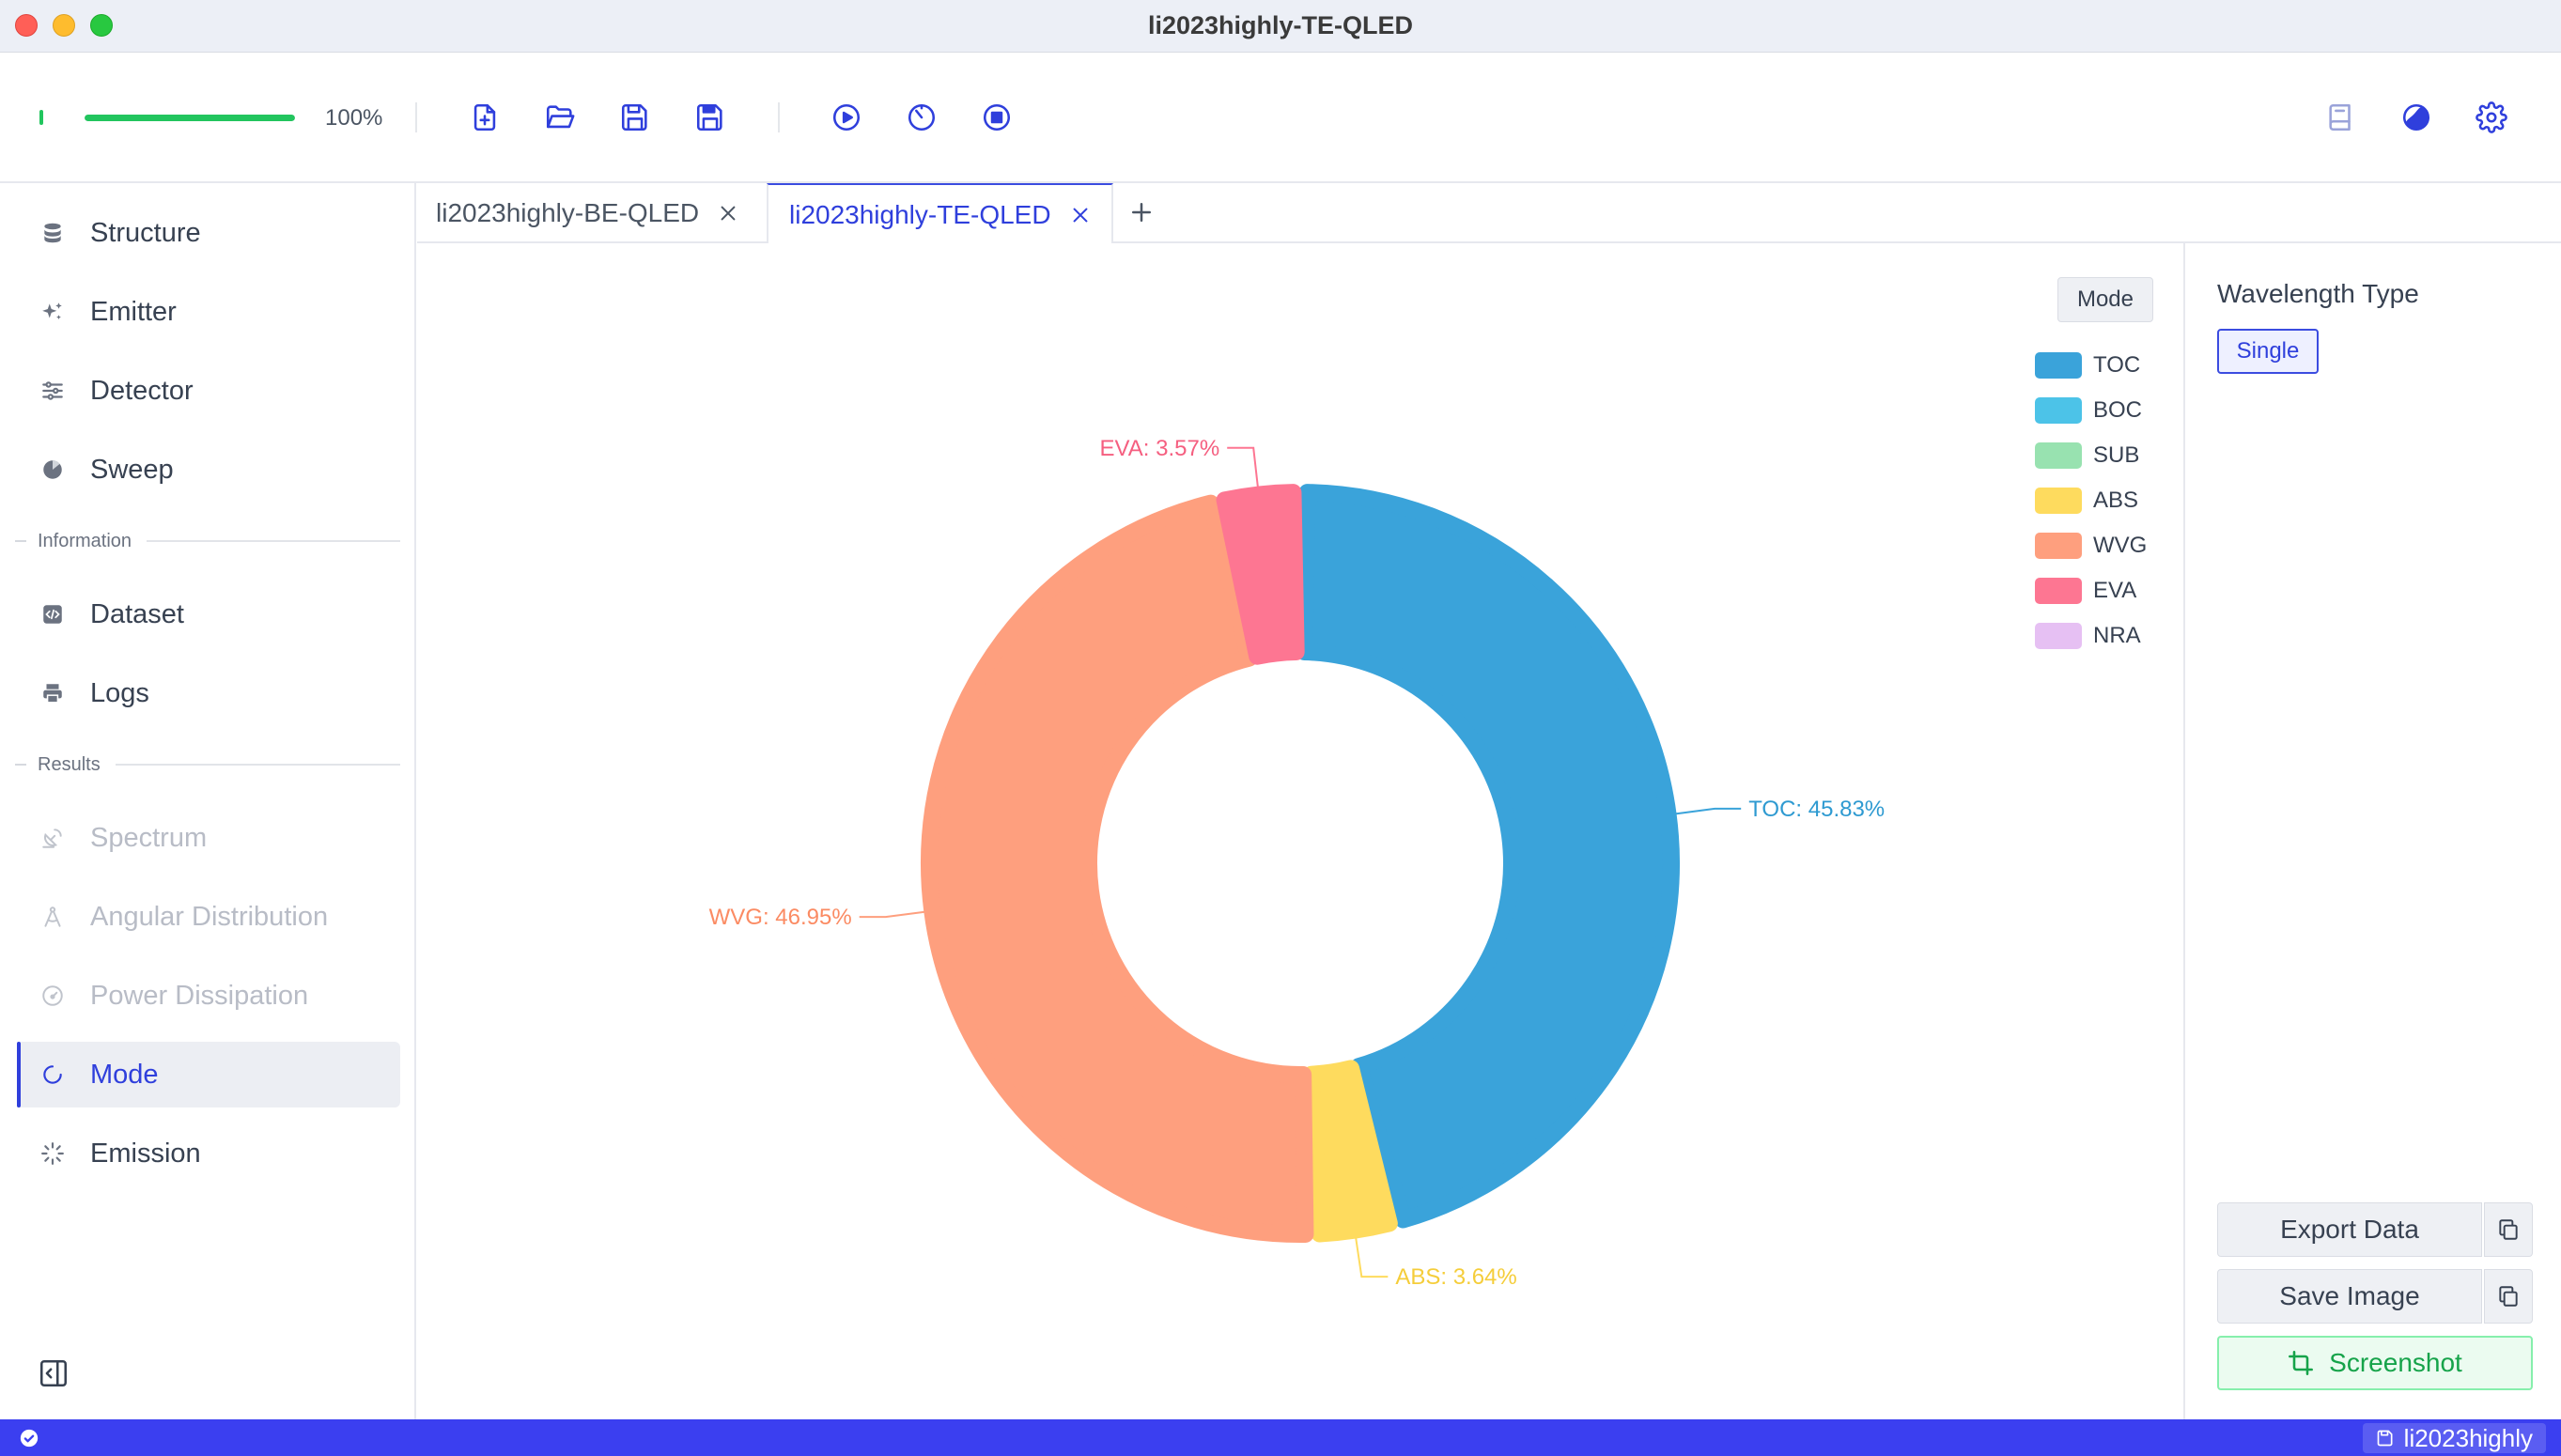 The height and width of the screenshot is (1456, 2561). I want to click on tab-be-qled: li2023highly-BE-QLED, so click(588, 213).